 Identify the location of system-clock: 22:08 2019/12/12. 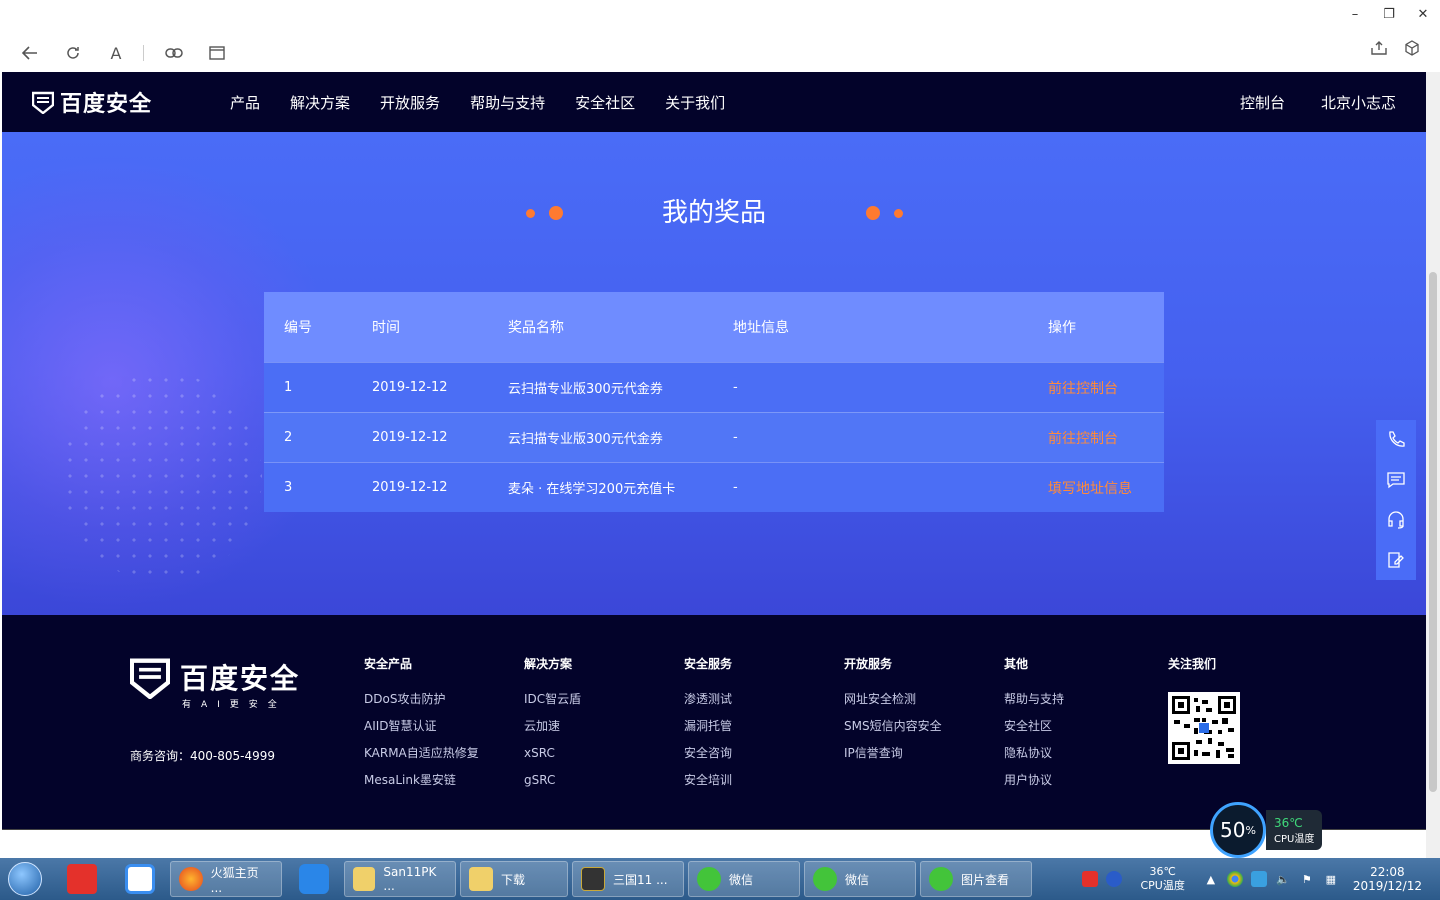
(1387, 879).